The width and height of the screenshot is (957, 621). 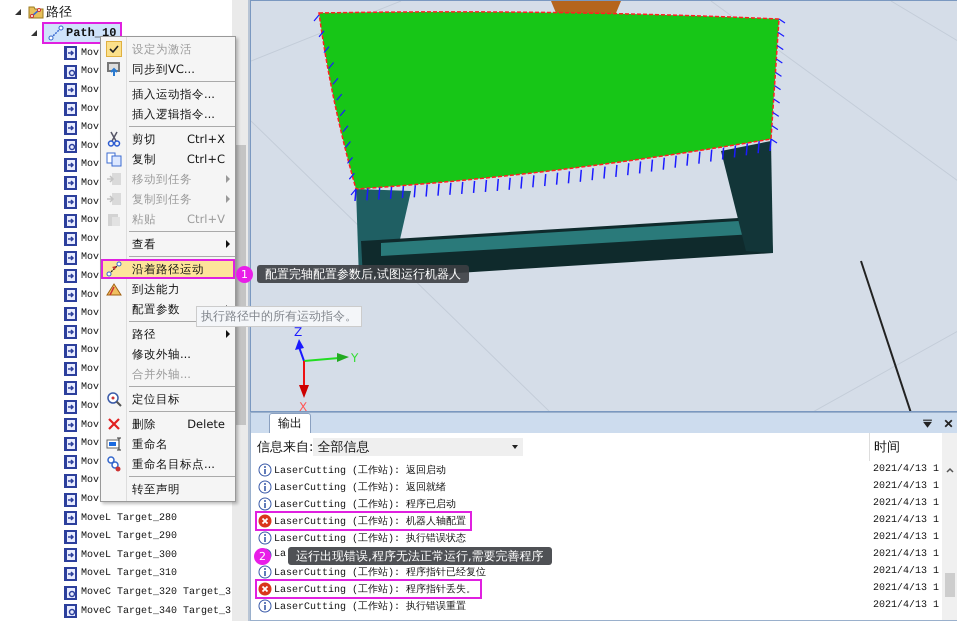 What do you see at coordinates (363, 520) in the screenshot?
I see `message-entry: LaserCutting (工作站): 机器人轴配置` at bounding box center [363, 520].